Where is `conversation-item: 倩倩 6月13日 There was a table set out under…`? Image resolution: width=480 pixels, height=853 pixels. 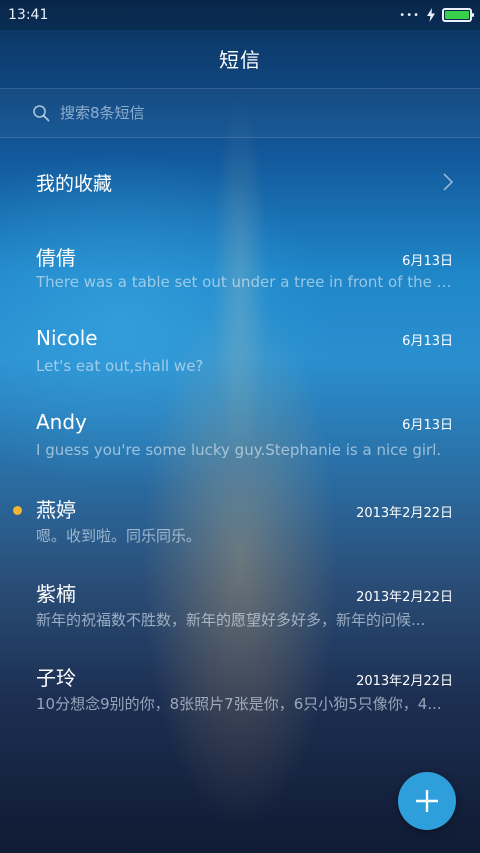
conversation-item: 倩倩 6月13日 There was a table set out under… is located at coordinates (240, 266).